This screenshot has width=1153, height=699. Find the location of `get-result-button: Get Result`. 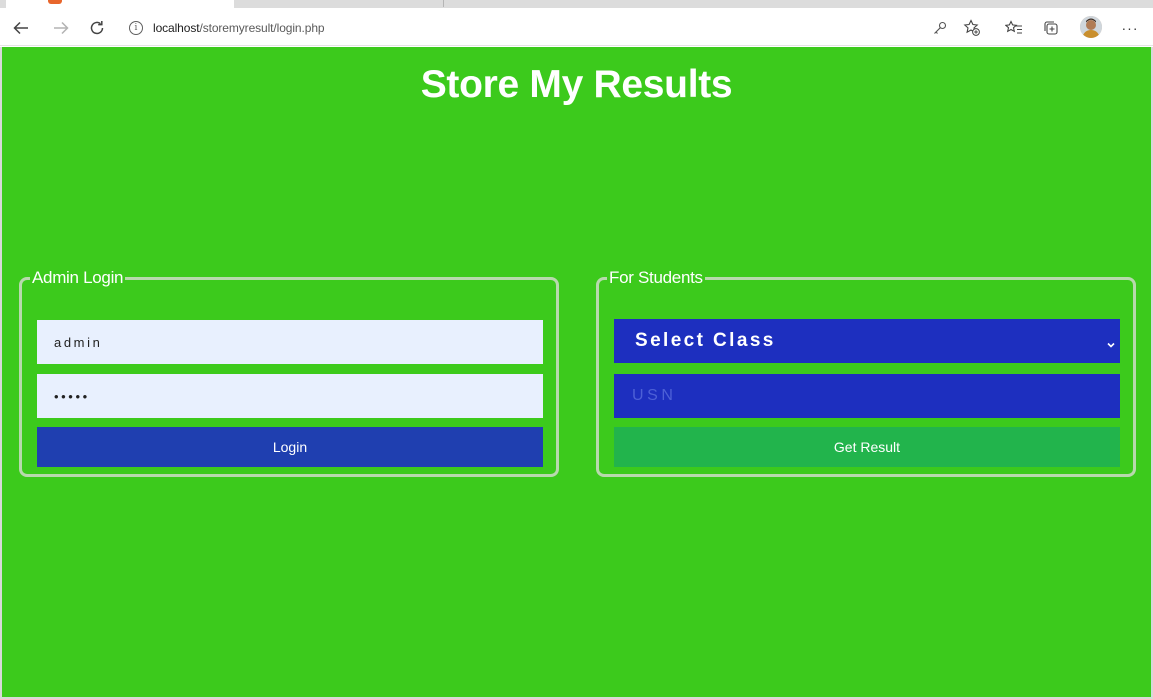

get-result-button: Get Result is located at coordinates (867, 447).